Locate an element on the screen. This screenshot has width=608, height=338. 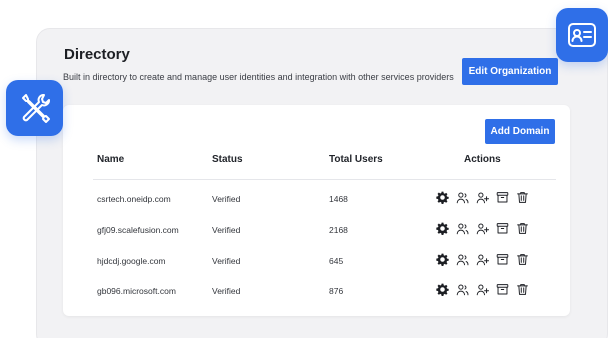
column-header-status: Status is located at coordinates (227, 159).